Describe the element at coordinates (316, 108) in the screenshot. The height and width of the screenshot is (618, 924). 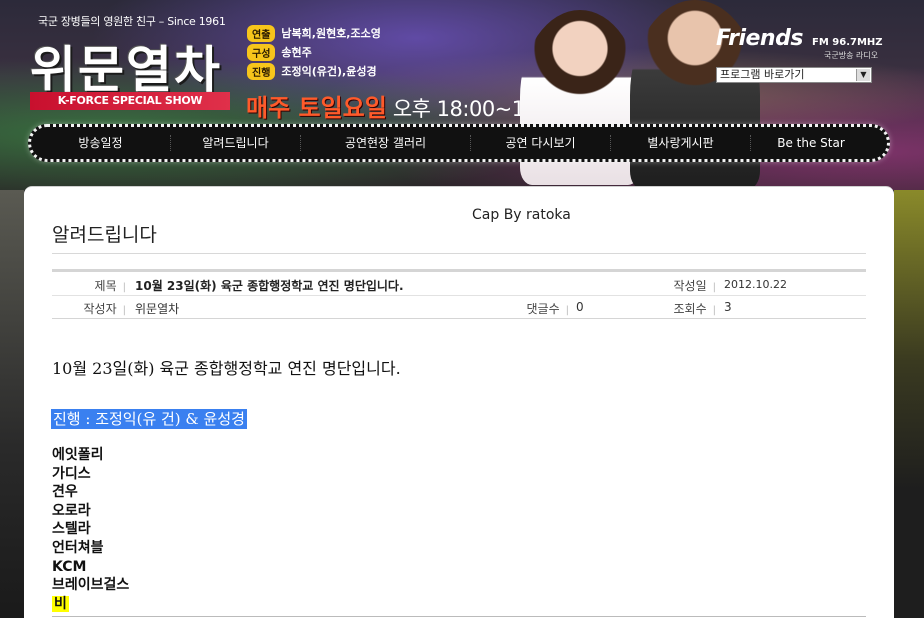
I see `schedule-day: 매주 토일요일` at that location.